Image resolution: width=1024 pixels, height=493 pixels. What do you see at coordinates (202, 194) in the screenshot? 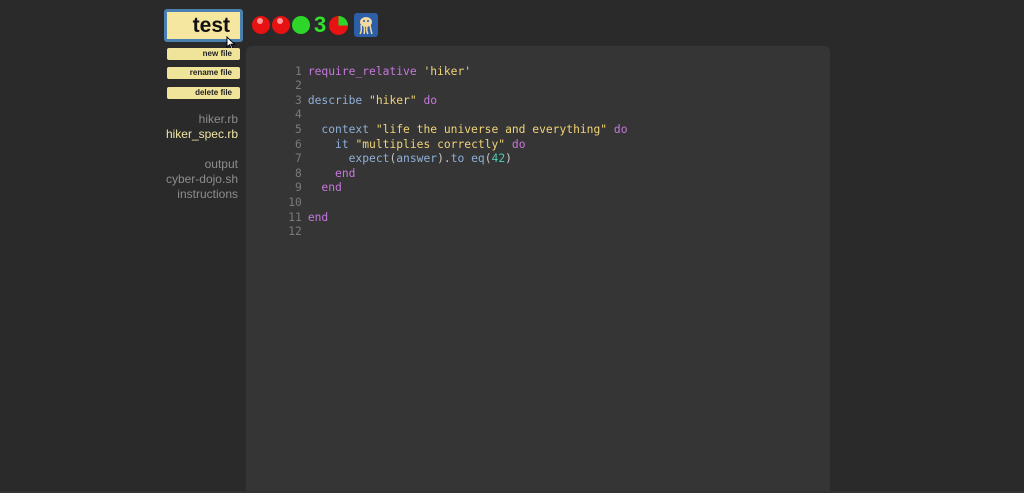
I see `file-instructions: instructions` at bounding box center [202, 194].